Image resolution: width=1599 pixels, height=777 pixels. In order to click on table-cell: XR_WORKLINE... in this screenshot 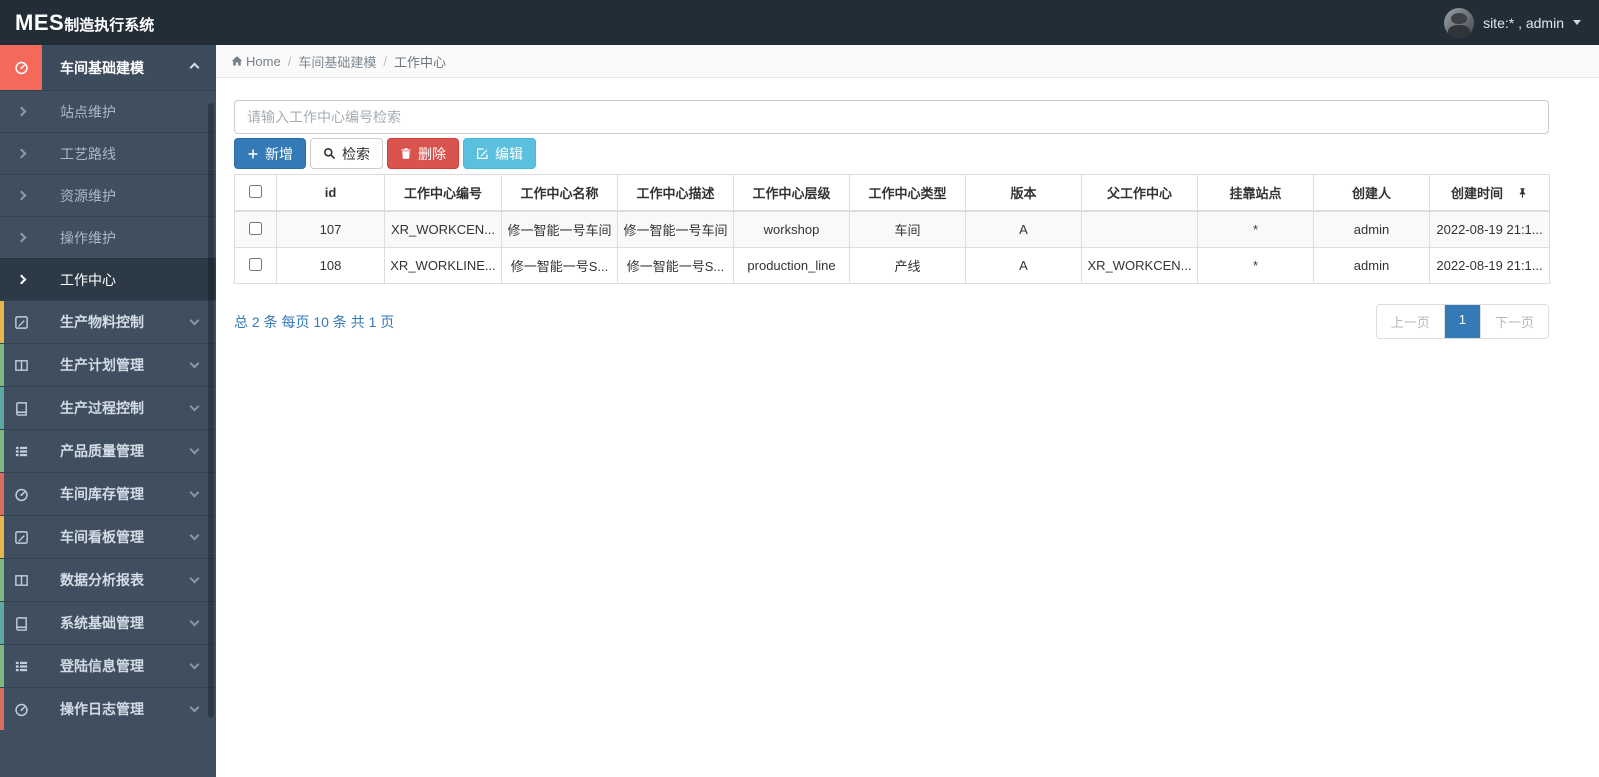, I will do `click(443, 265)`.